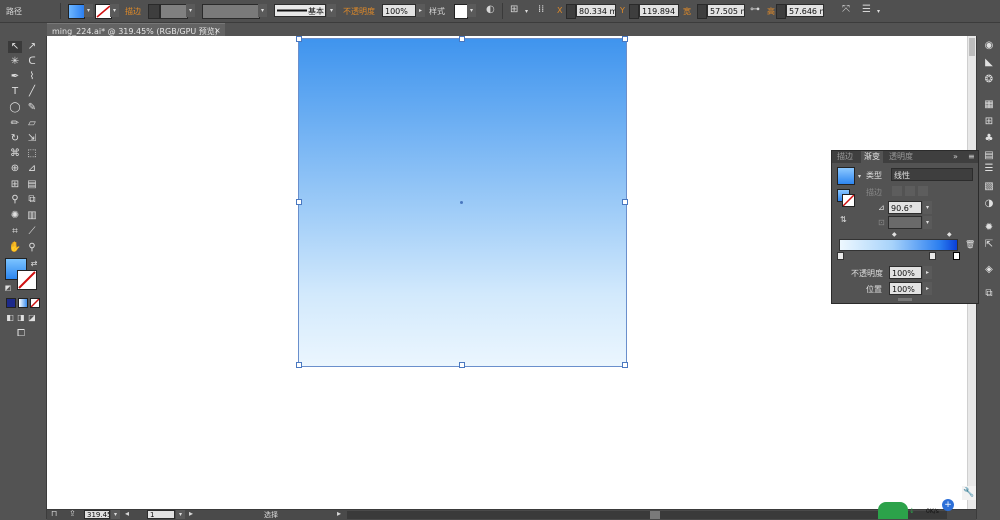 The height and width of the screenshot is (520, 1000). What do you see at coordinates (114, 10) in the screenshot?
I see `stroke-dropdown: ▾` at bounding box center [114, 10].